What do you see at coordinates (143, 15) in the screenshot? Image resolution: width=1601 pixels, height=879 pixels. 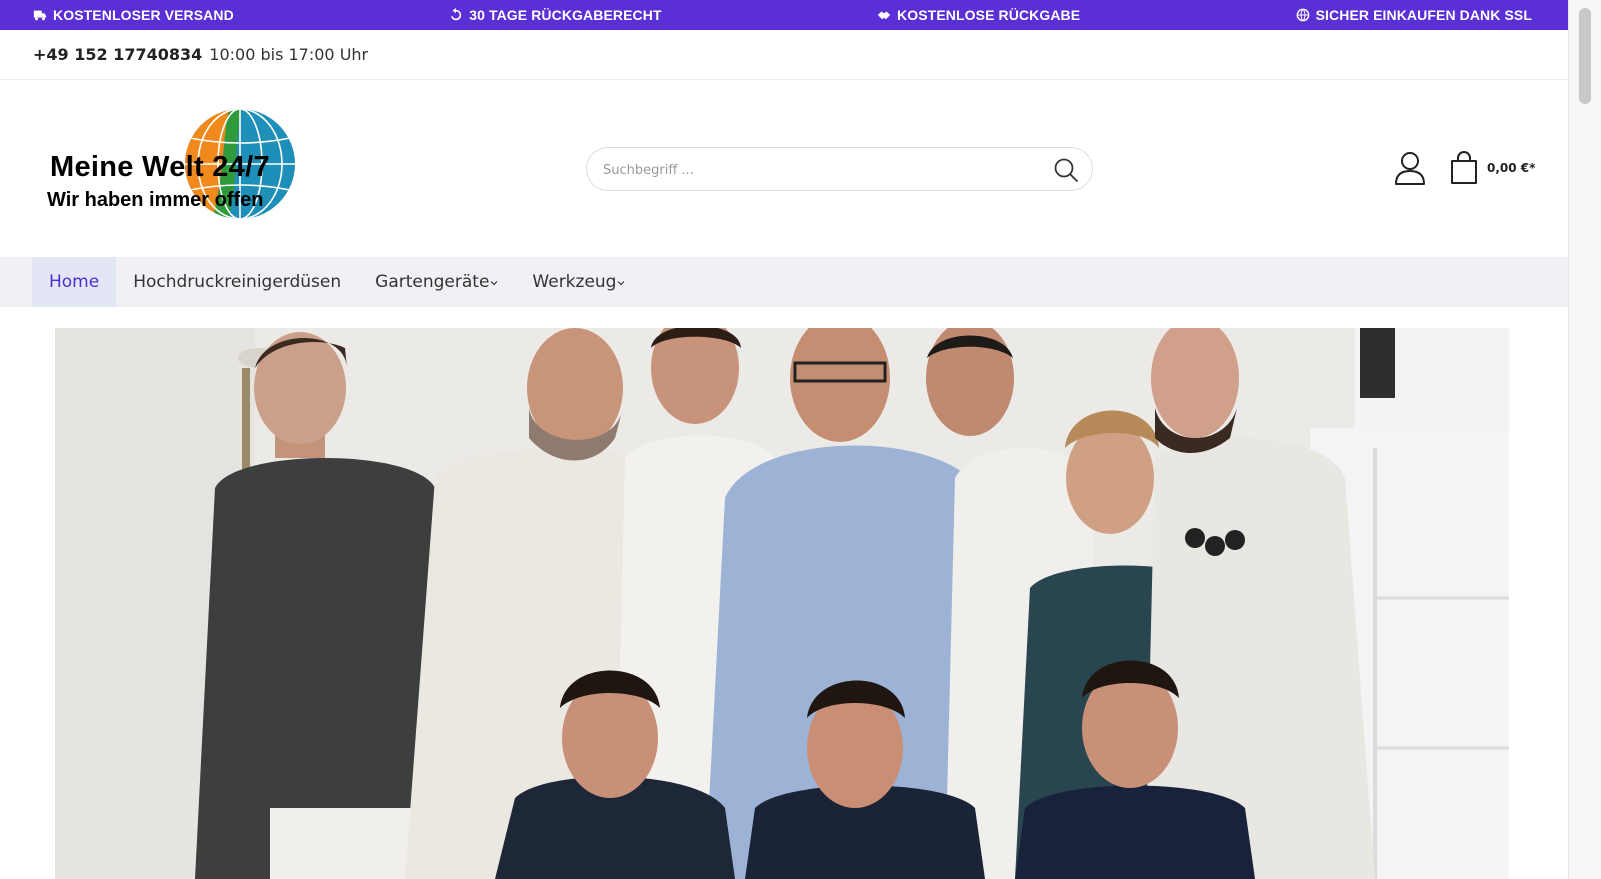 I see `usp-label: KOSTENLOSER VERSAND` at bounding box center [143, 15].